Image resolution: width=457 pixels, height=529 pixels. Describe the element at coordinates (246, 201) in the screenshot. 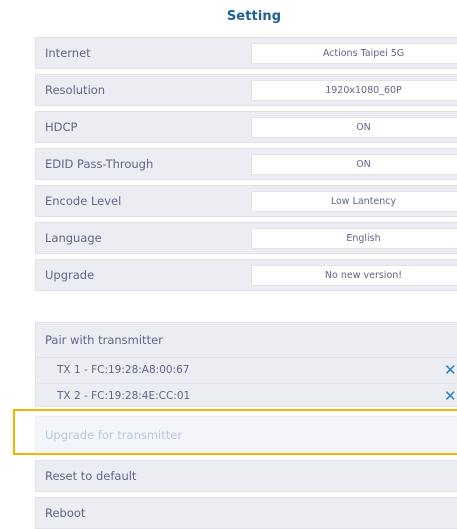

I see `setting-row-encode-level: Encode Level Low Lantency` at that location.